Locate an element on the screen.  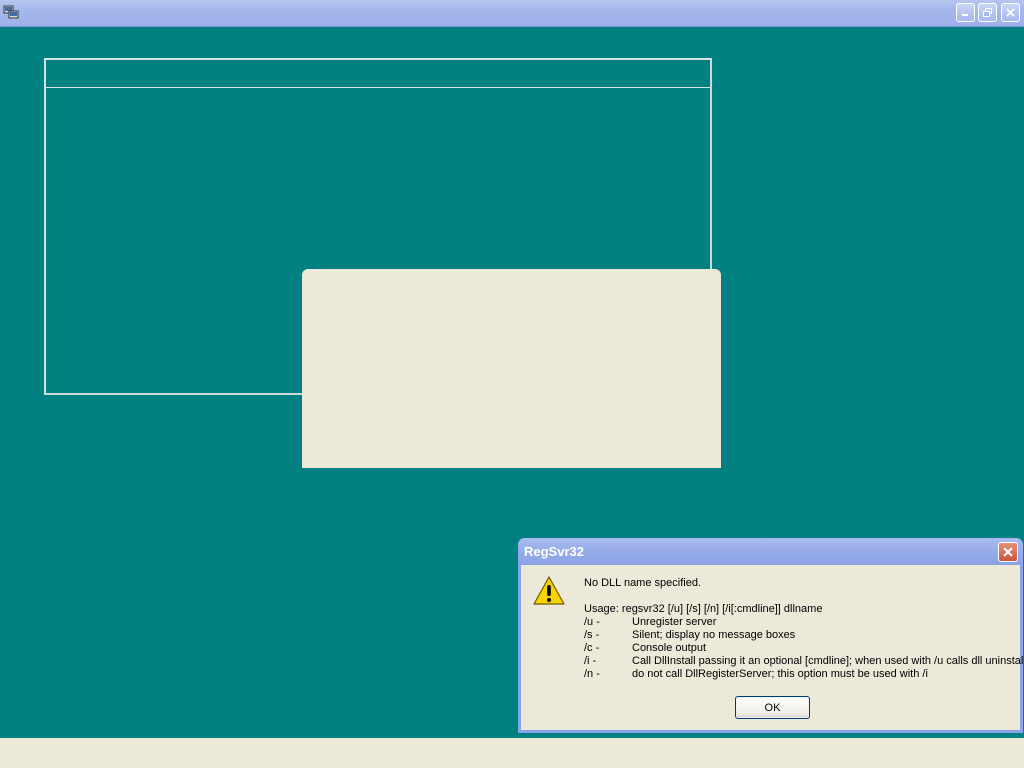
regsvr-app-icon is located at coordinates (11, 12).